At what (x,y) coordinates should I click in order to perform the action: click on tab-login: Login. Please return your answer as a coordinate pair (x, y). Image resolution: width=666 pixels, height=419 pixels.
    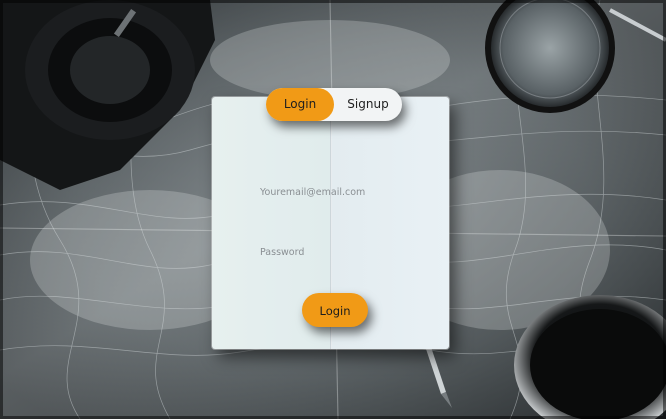
    Looking at the image, I should click on (300, 104).